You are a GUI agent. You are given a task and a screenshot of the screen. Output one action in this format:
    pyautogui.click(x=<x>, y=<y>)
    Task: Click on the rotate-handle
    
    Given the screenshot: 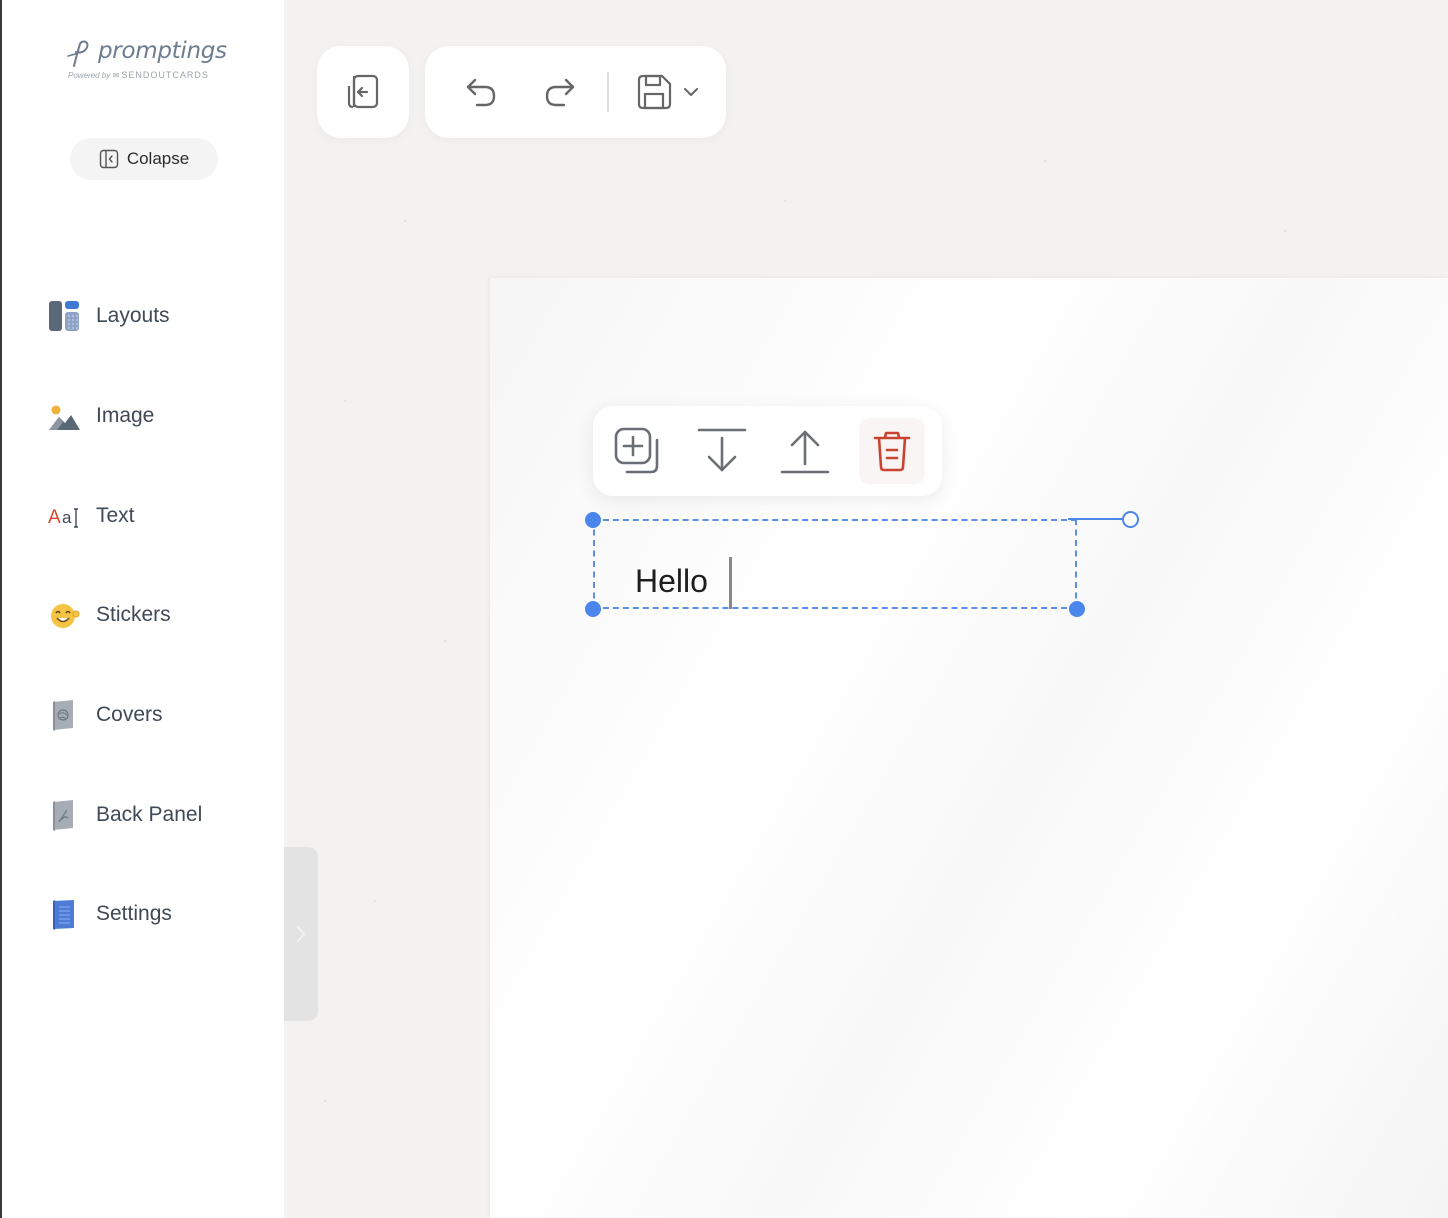 What is the action you would take?
    pyautogui.click(x=1130, y=519)
    